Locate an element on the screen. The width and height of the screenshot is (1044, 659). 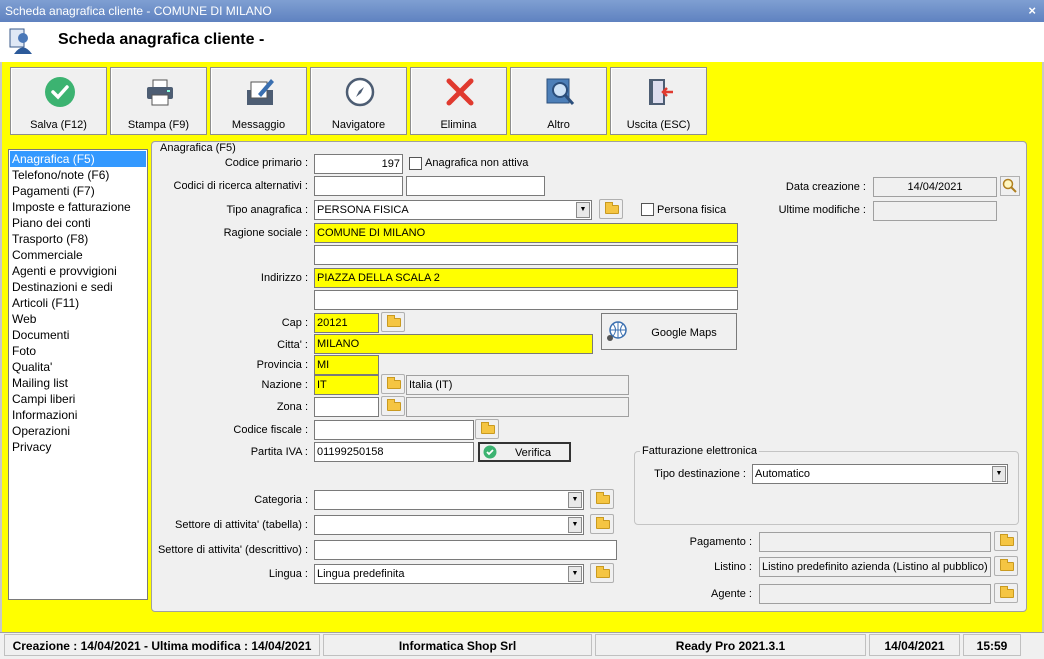
sidebar-item-destinazioni: Destinazioni e sedi is located at coordinates (78, 287).